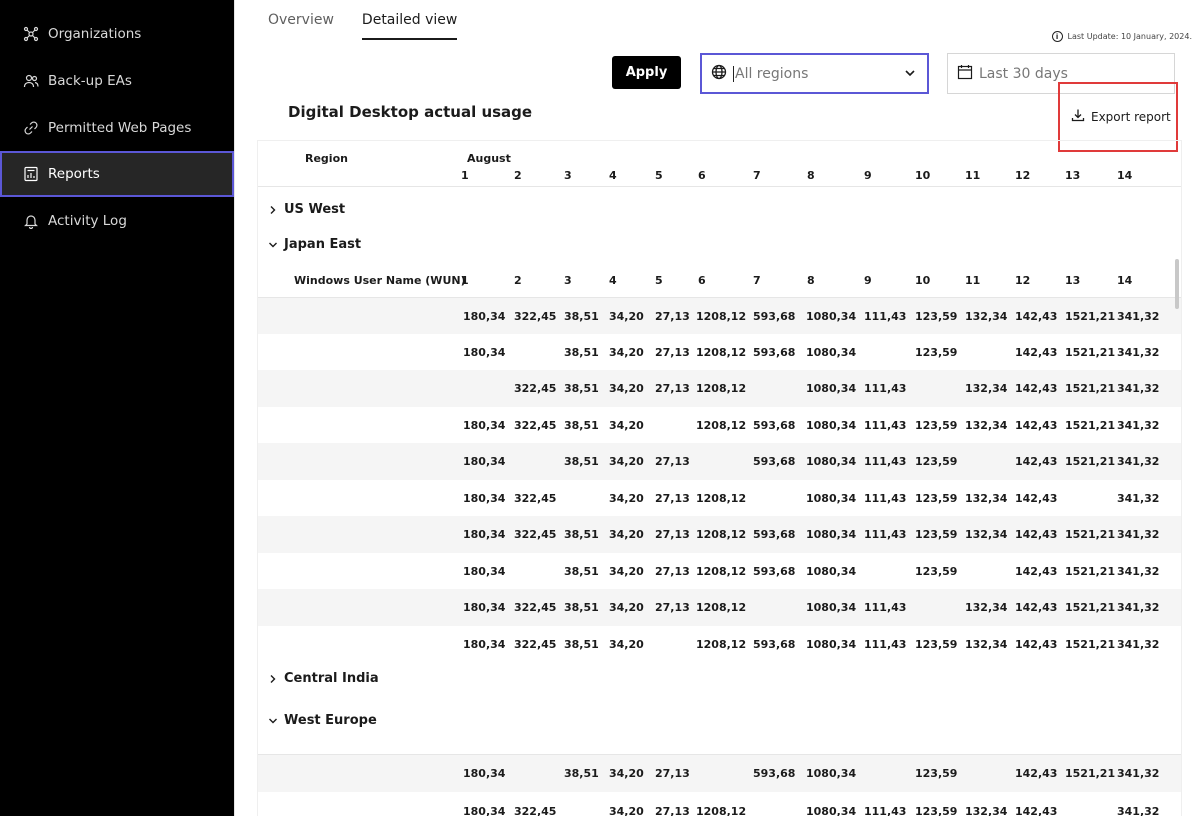  What do you see at coordinates (117, 221) in the screenshot?
I see `sidebar-item-activity-log: Activity Log` at bounding box center [117, 221].